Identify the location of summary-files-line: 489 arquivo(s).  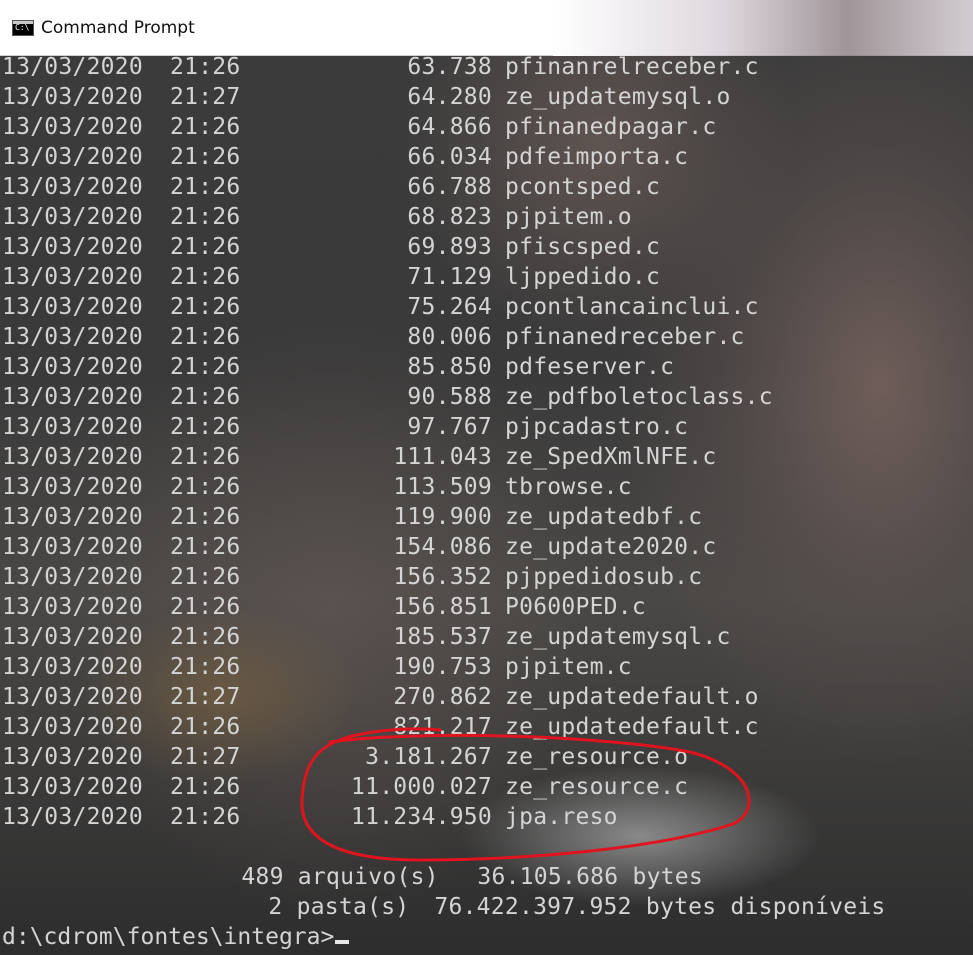
(312, 861).